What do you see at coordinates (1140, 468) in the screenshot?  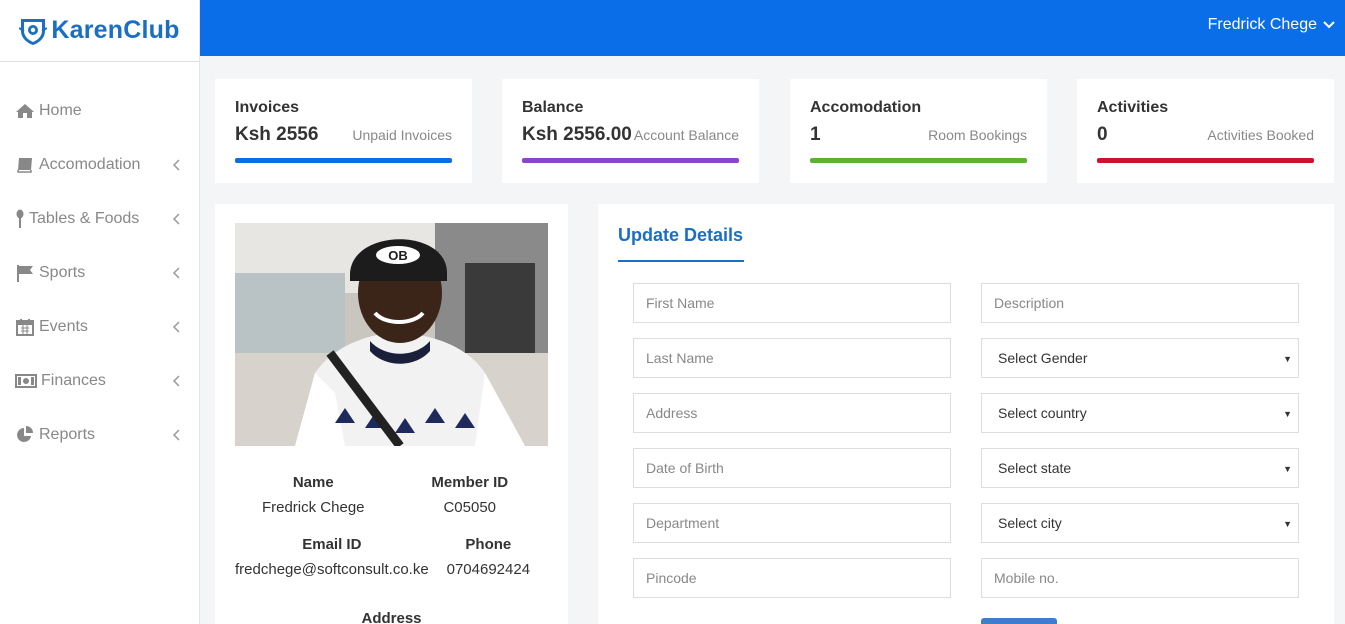 I see `state-select: Select state ▼` at bounding box center [1140, 468].